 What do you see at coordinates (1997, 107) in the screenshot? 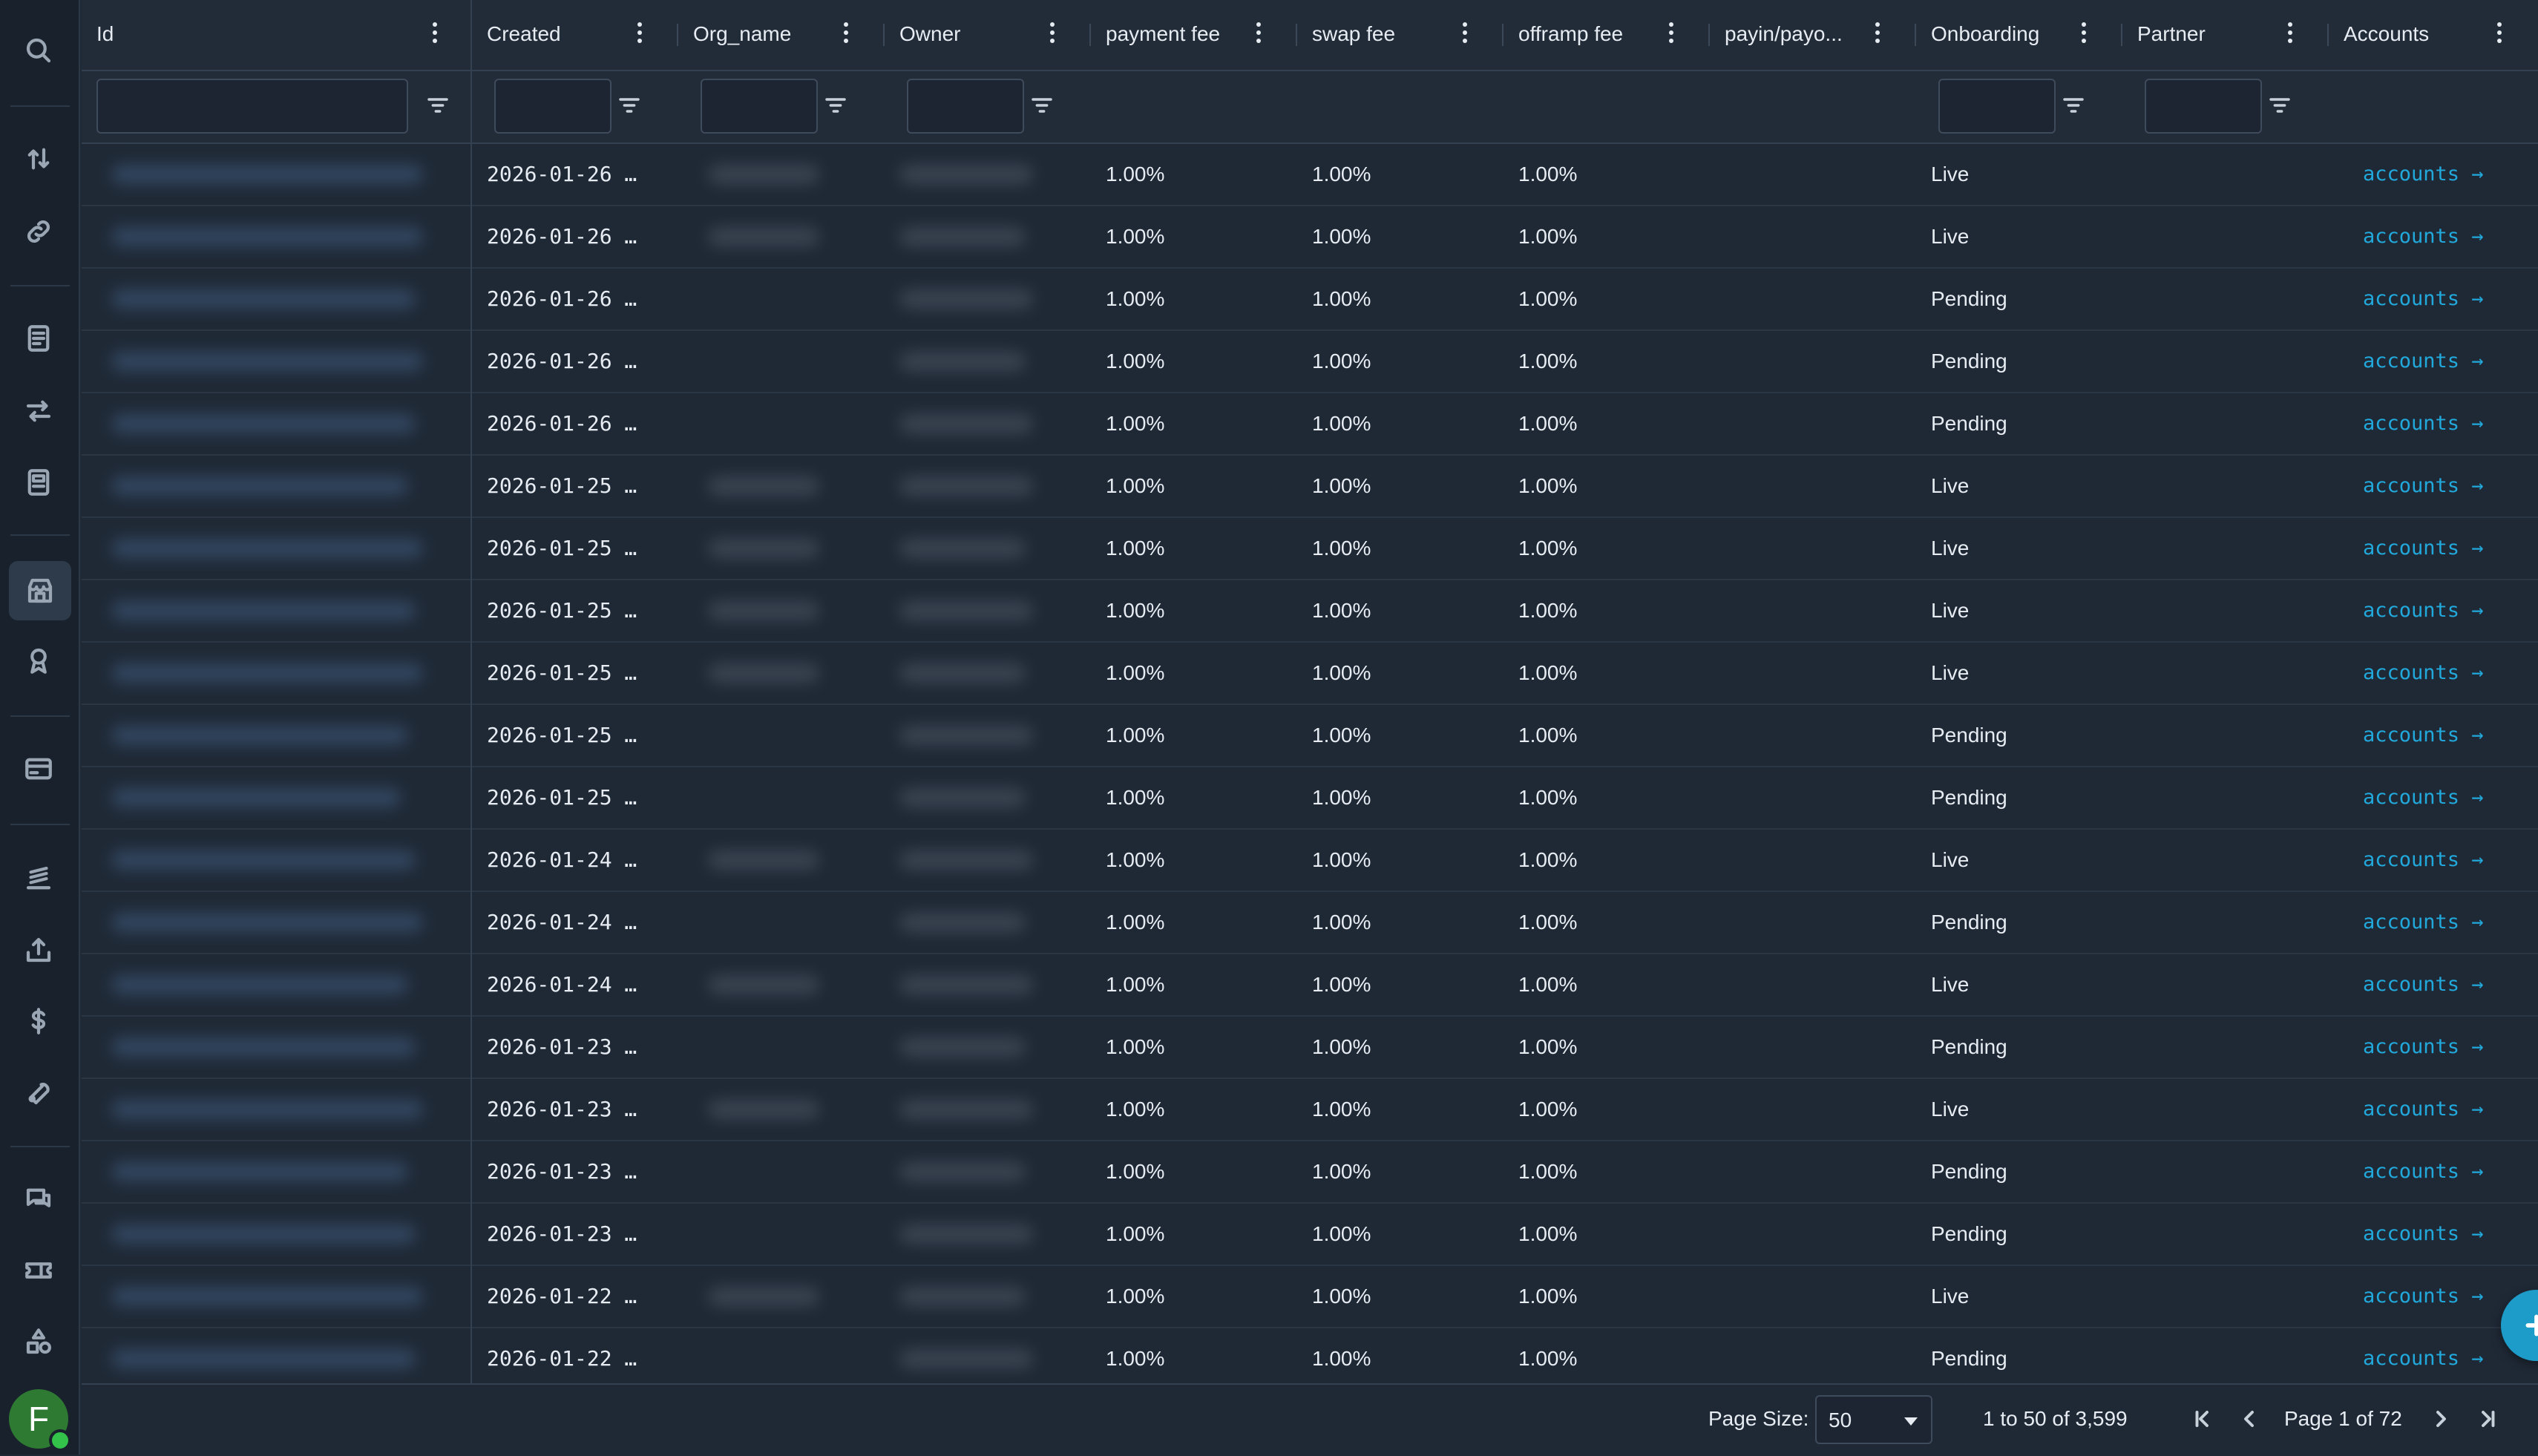
I see `filter-input-onboarding` at bounding box center [1997, 107].